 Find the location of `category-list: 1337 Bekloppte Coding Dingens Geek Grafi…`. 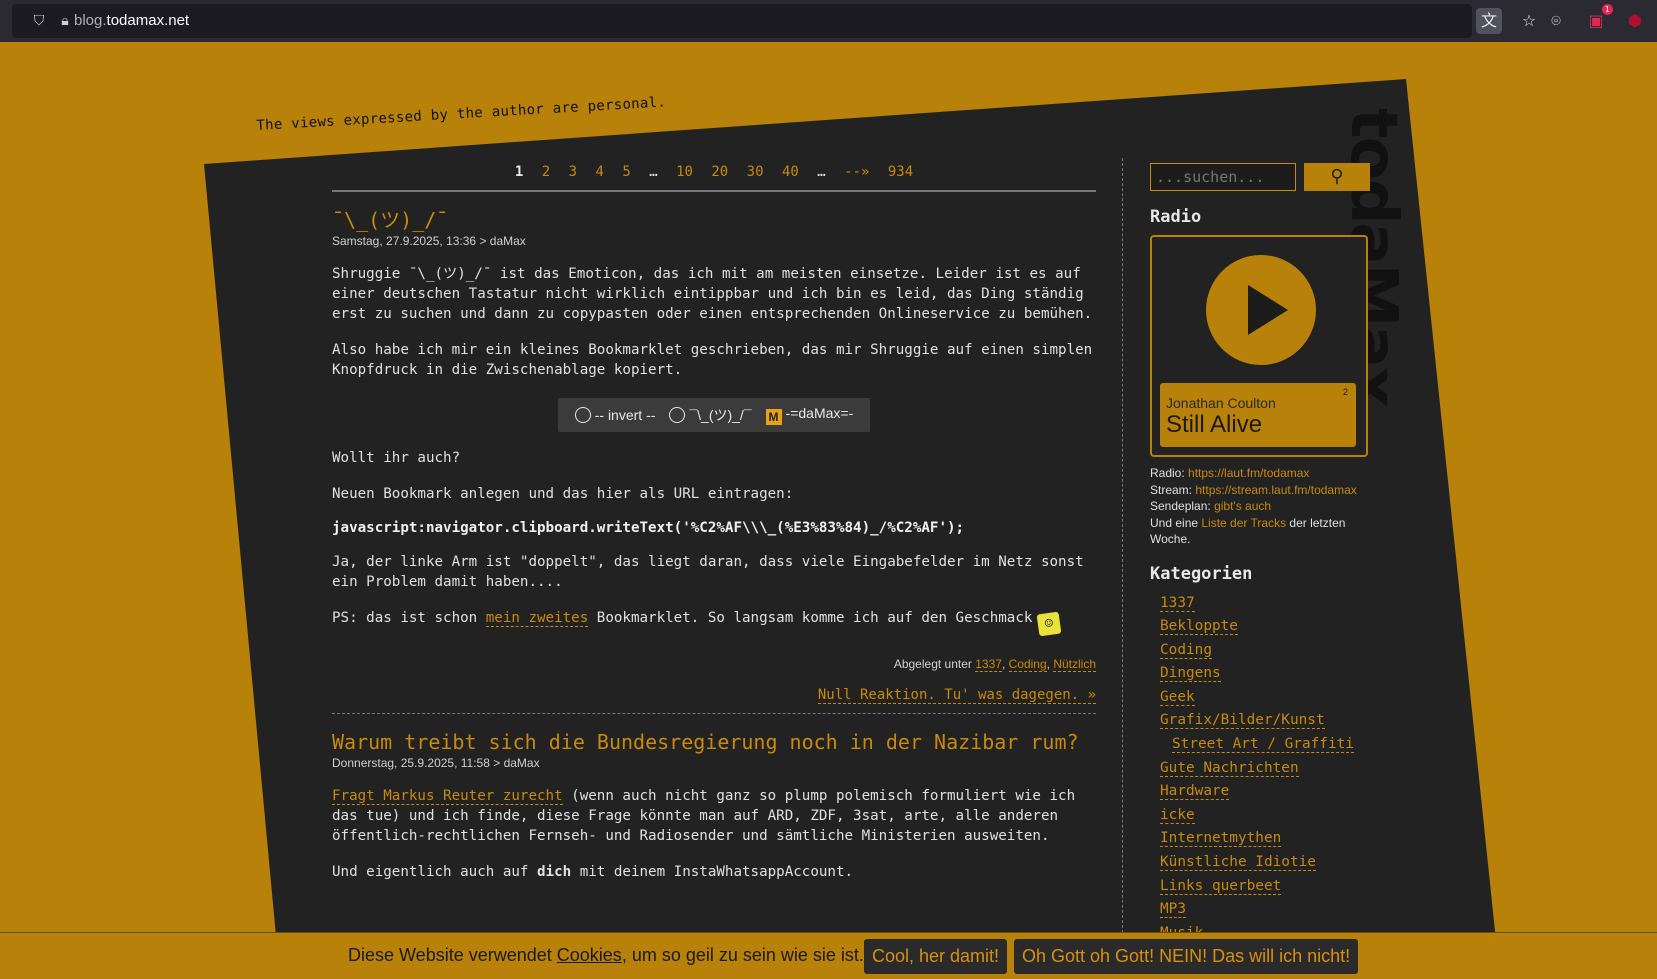

category-list: 1337 Bekloppte Coding Dingens Geek Grafi… is located at coordinates (1261, 769).